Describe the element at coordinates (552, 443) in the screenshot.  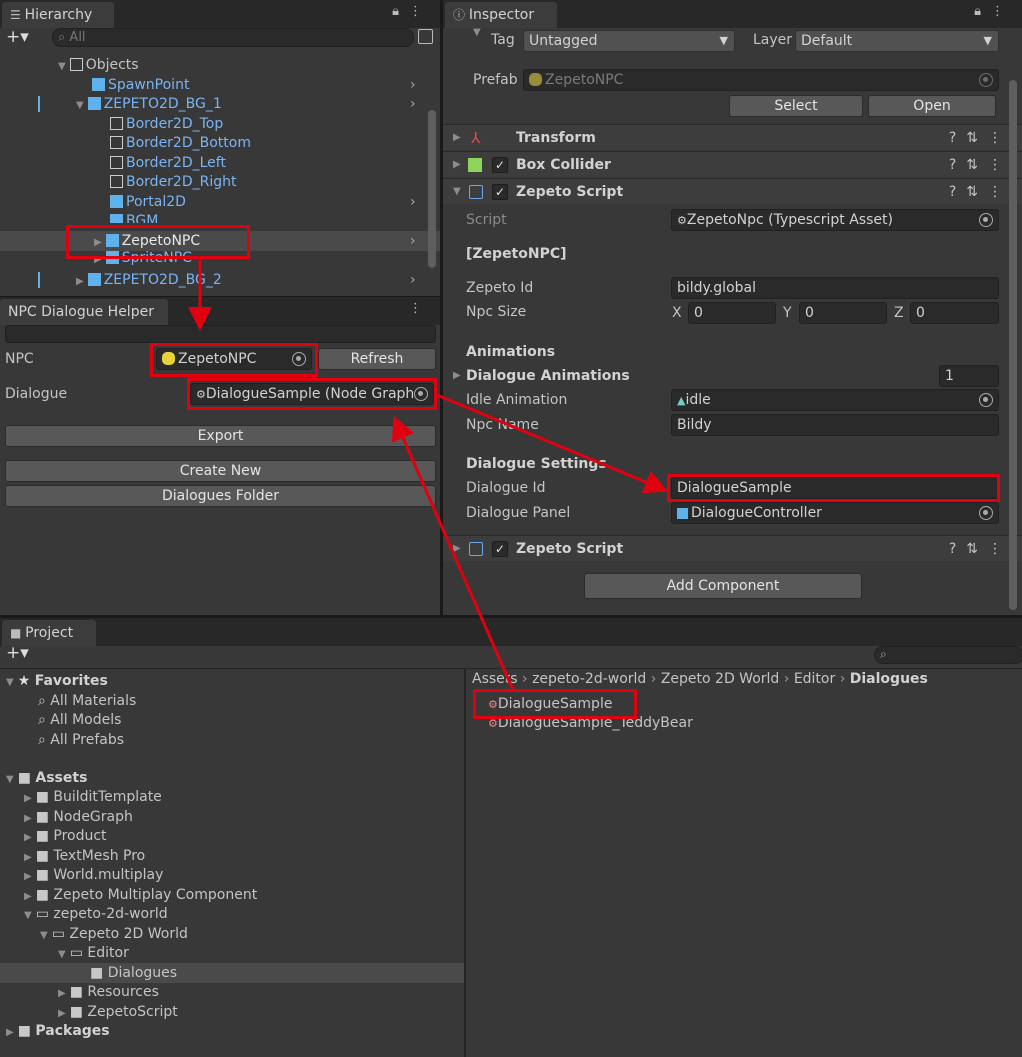
I see `arrow-dialogue-to-dialogue-id` at that location.